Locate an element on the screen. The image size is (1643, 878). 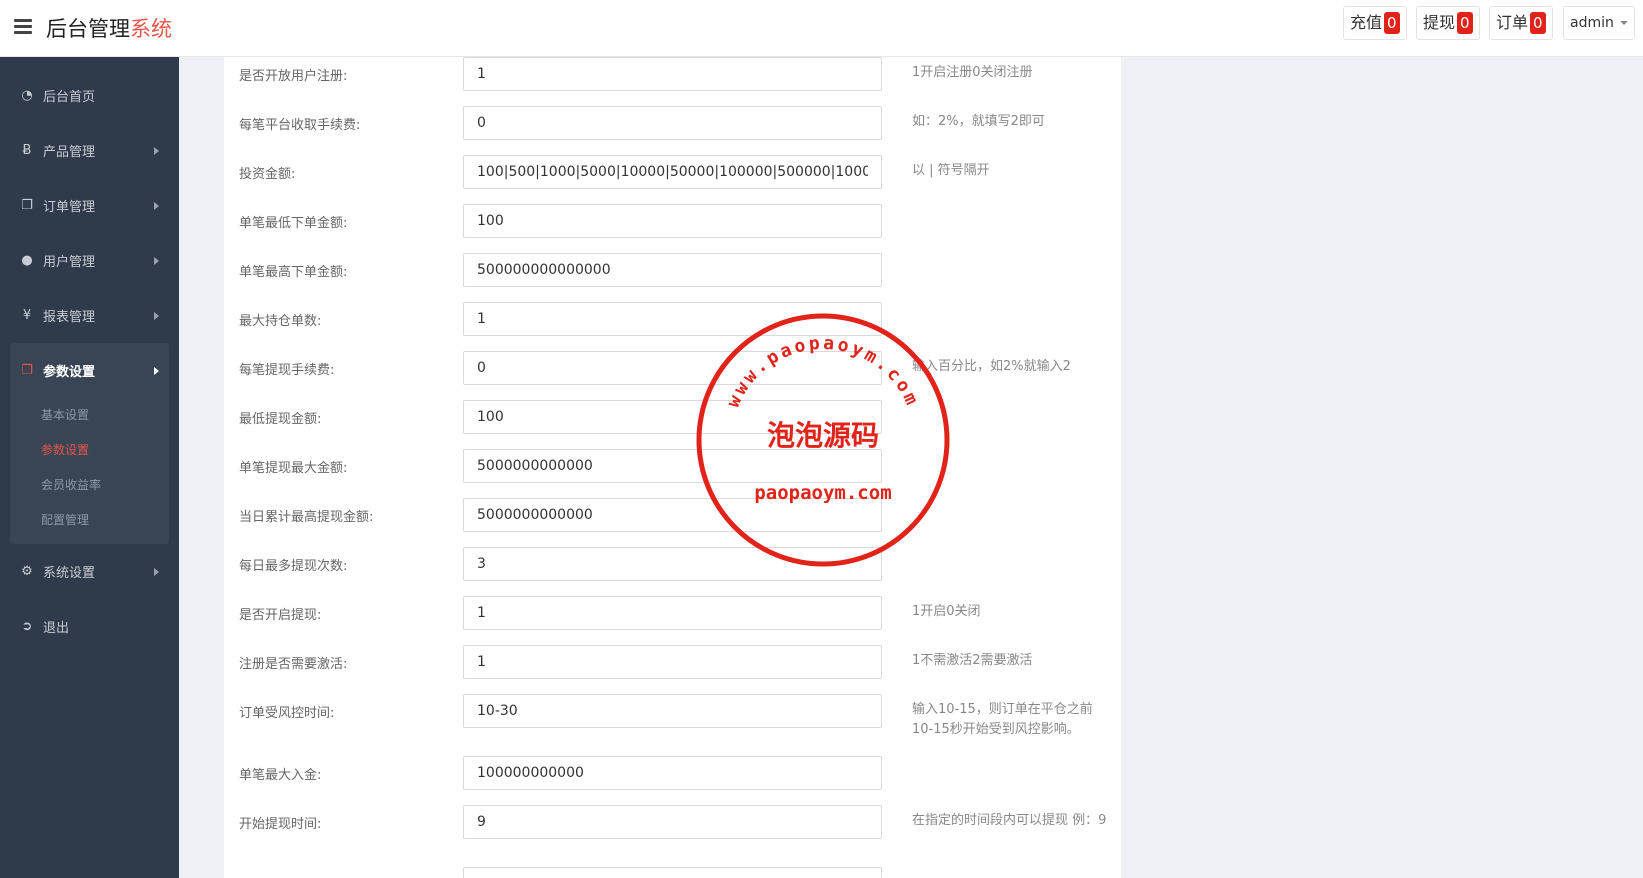
recharge-count-badge: 0 is located at coordinates (1392, 23).